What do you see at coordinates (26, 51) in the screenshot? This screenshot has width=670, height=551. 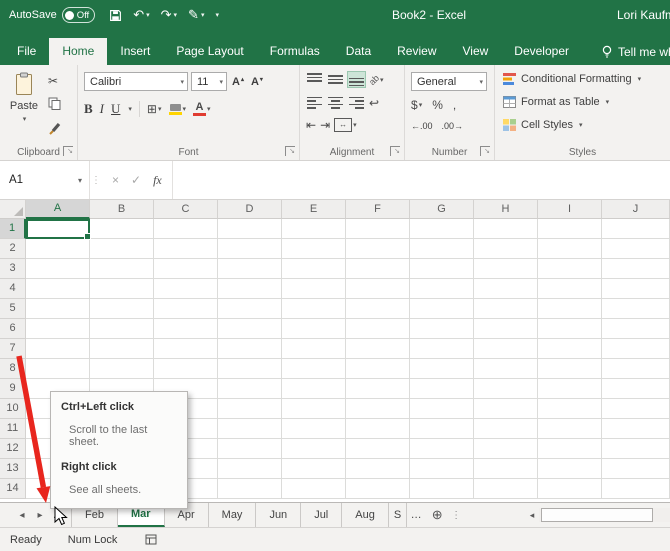 I see `ribbon-tab-file: File` at bounding box center [26, 51].